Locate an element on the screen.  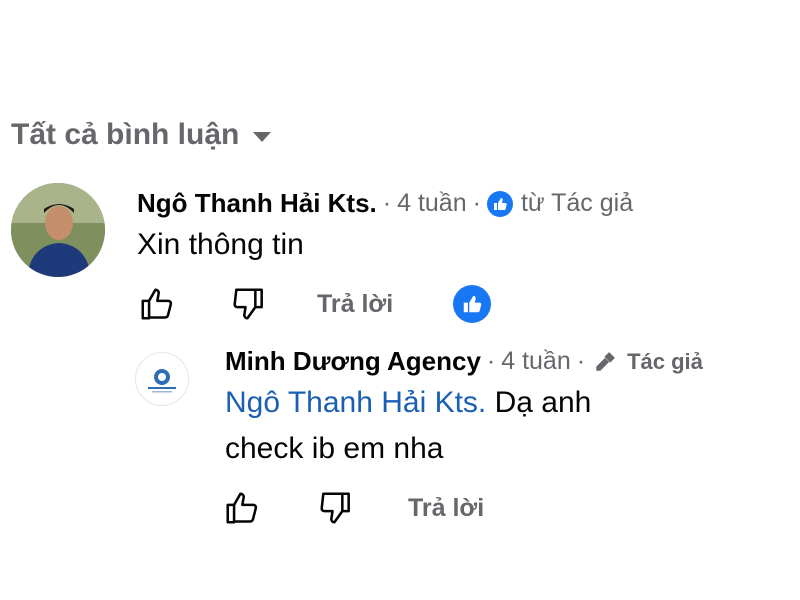
reply-meta: Minh Dương Agency · 4 tuần · Tác giả is located at coordinates (464, 361).